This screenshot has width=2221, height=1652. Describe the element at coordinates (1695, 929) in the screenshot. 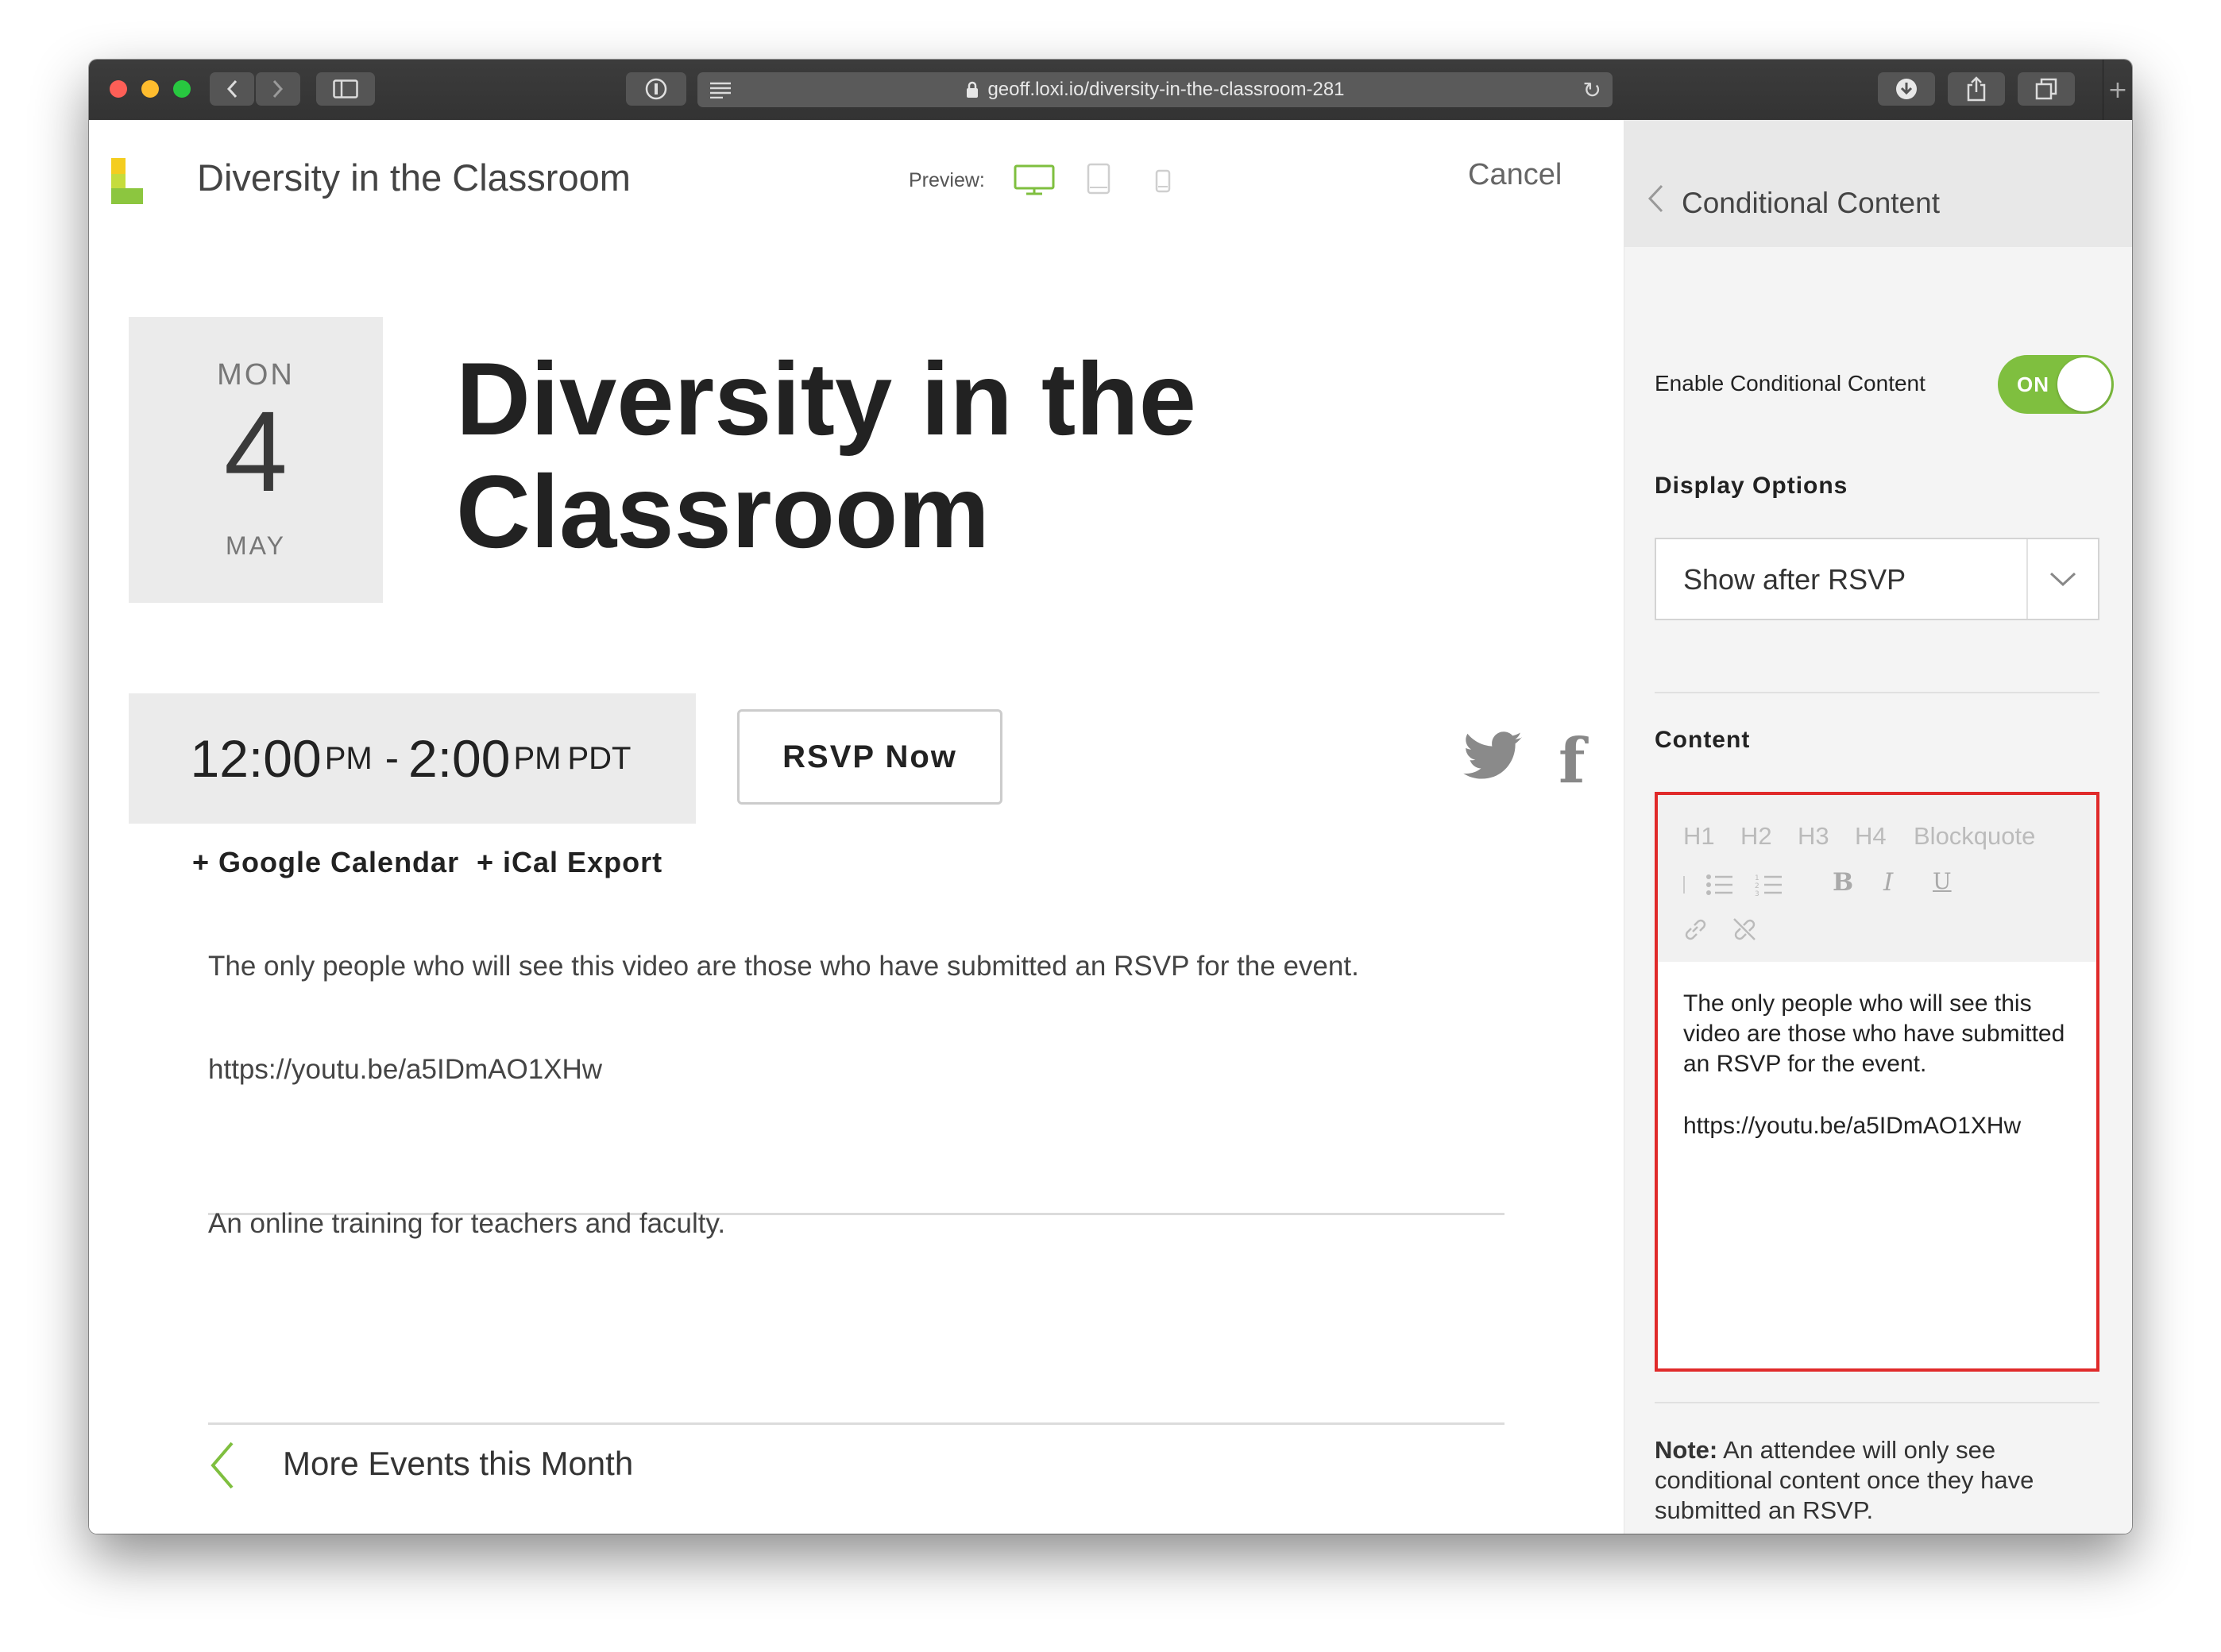

I see `link-icon` at that location.